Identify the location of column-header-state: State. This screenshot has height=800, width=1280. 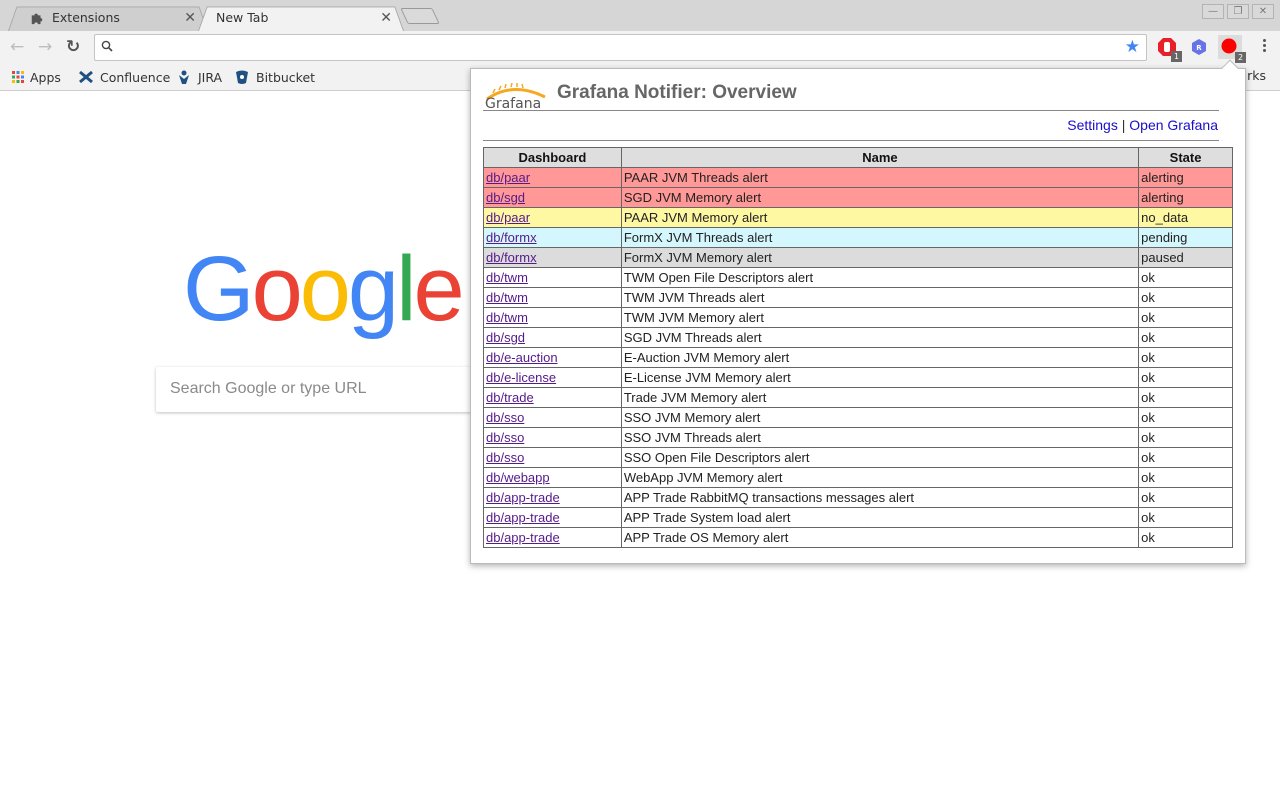
(1185, 157).